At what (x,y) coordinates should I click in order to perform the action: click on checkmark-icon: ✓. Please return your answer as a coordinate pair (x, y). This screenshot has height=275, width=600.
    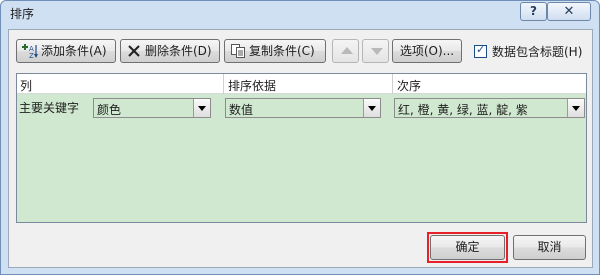
    Looking at the image, I should click on (481, 49).